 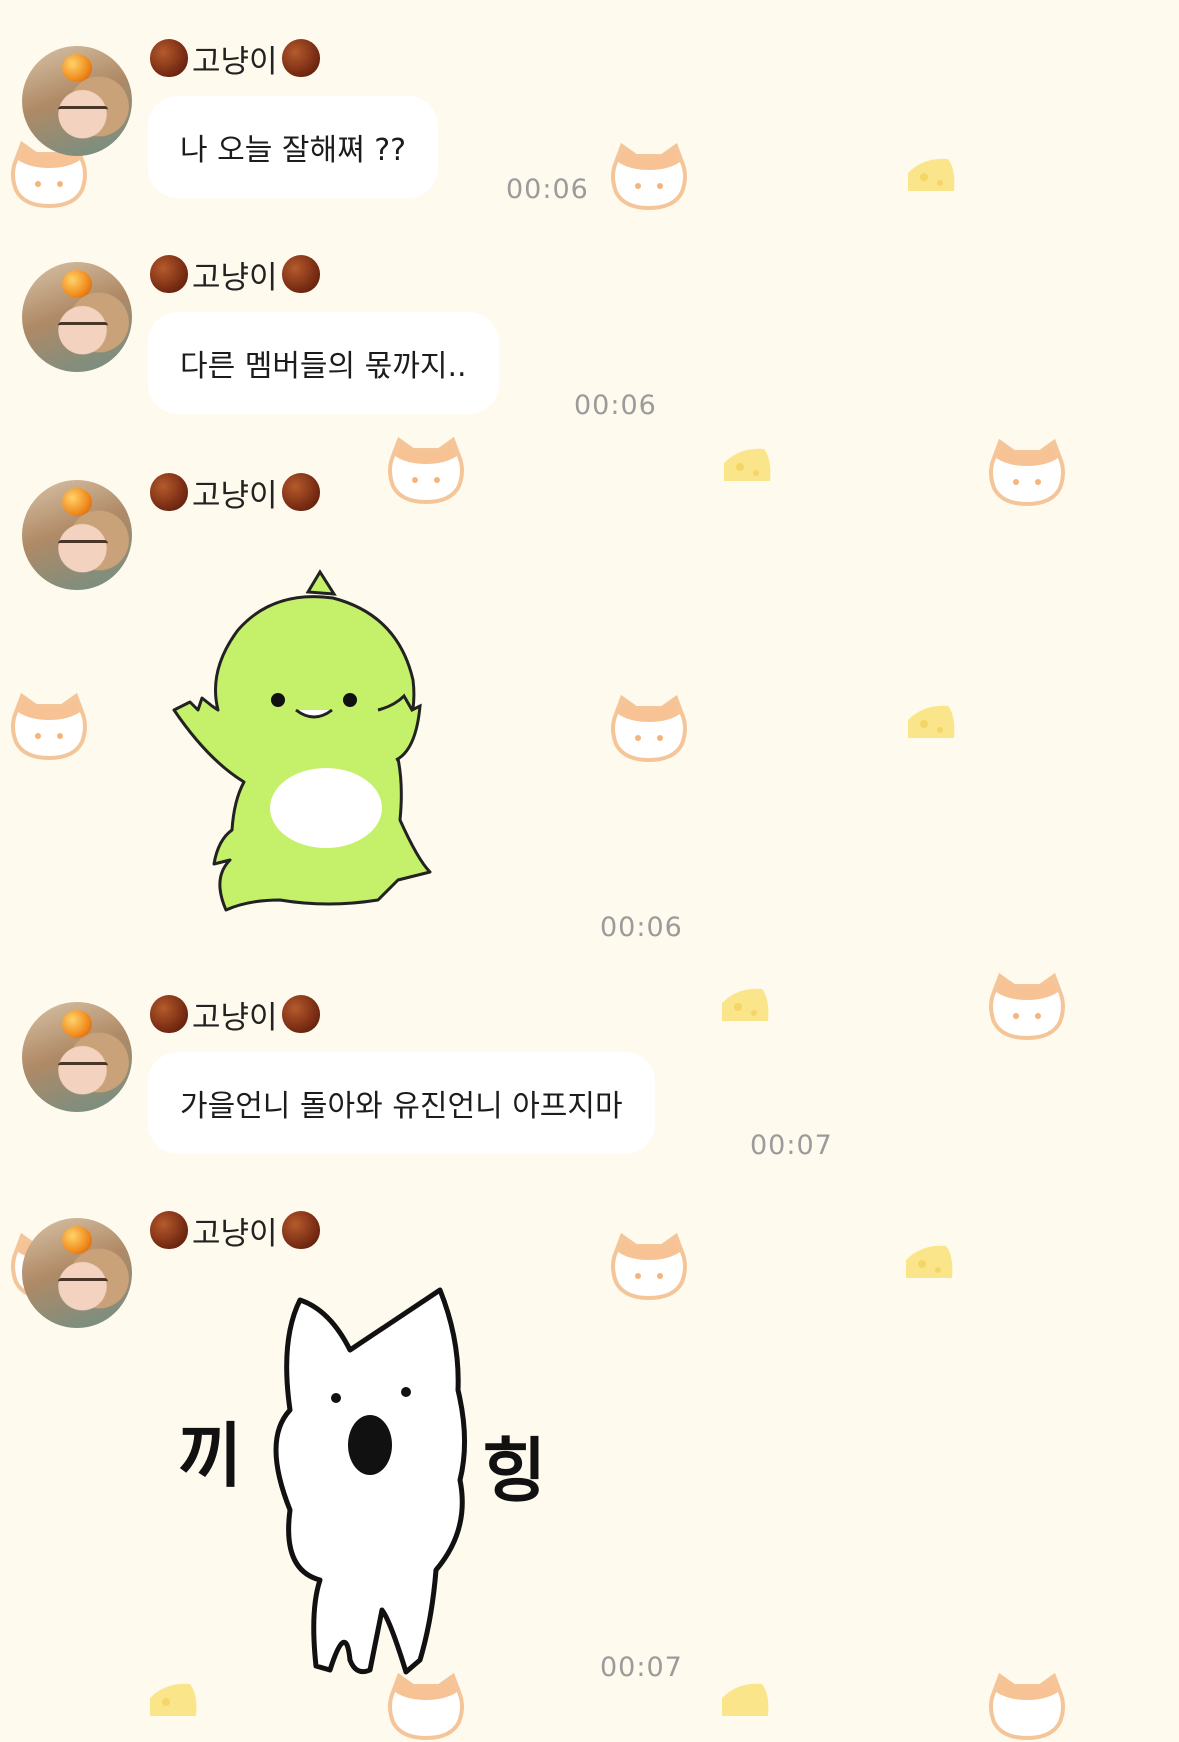 What do you see at coordinates (401, 1103) in the screenshot?
I see `message-bubble: 가을언니 돌아와 유진언니 아프지마` at bounding box center [401, 1103].